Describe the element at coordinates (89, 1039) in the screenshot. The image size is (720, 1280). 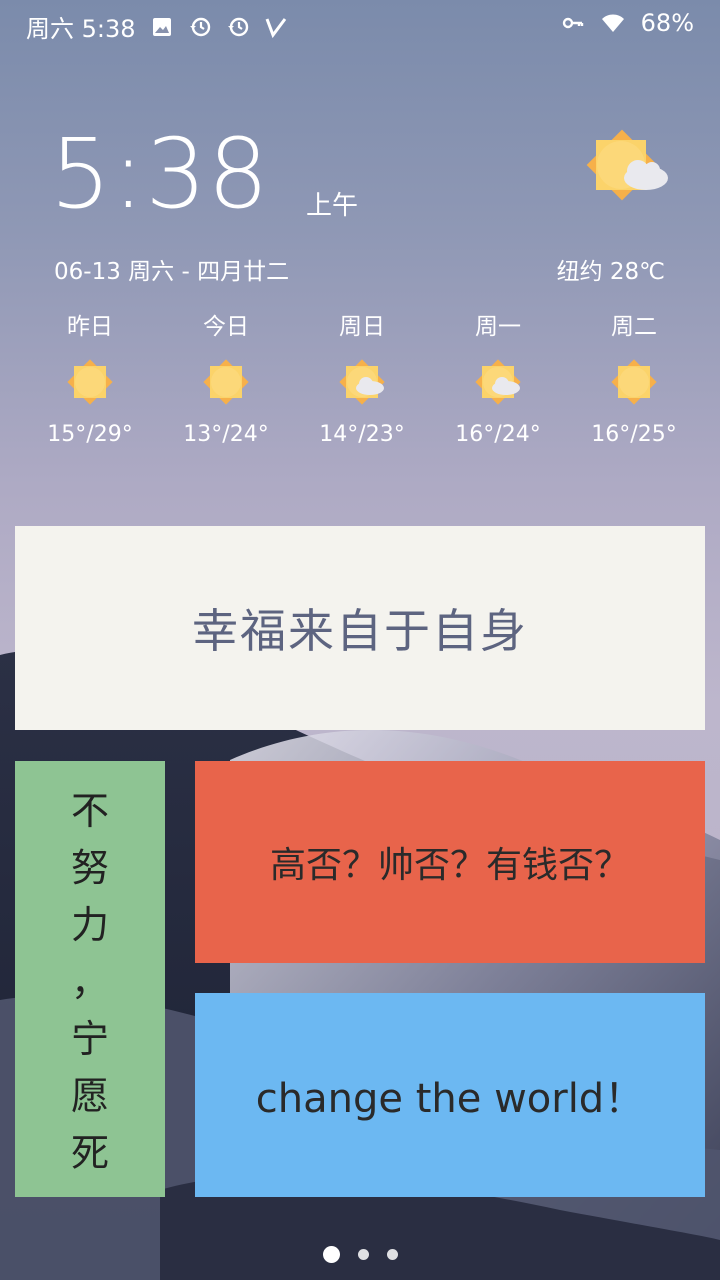
I see `vertical-char: 宁` at that location.